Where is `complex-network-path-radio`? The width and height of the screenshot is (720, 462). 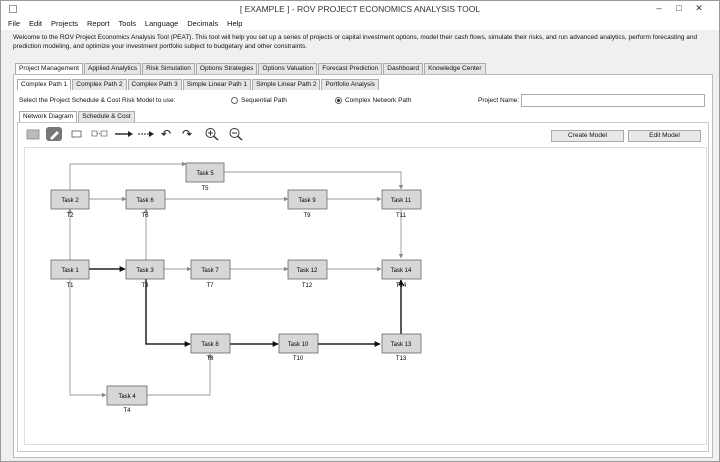 complex-network-path-radio is located at coordinates (338, 100).